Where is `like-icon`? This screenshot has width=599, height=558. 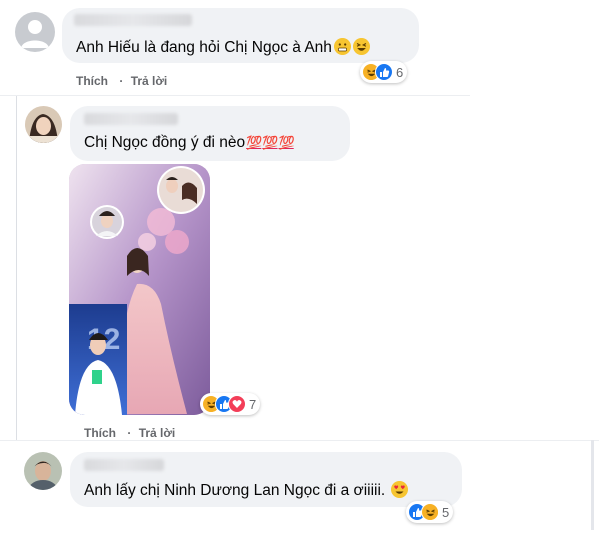 like-icon is located at coordinates (384, 72).